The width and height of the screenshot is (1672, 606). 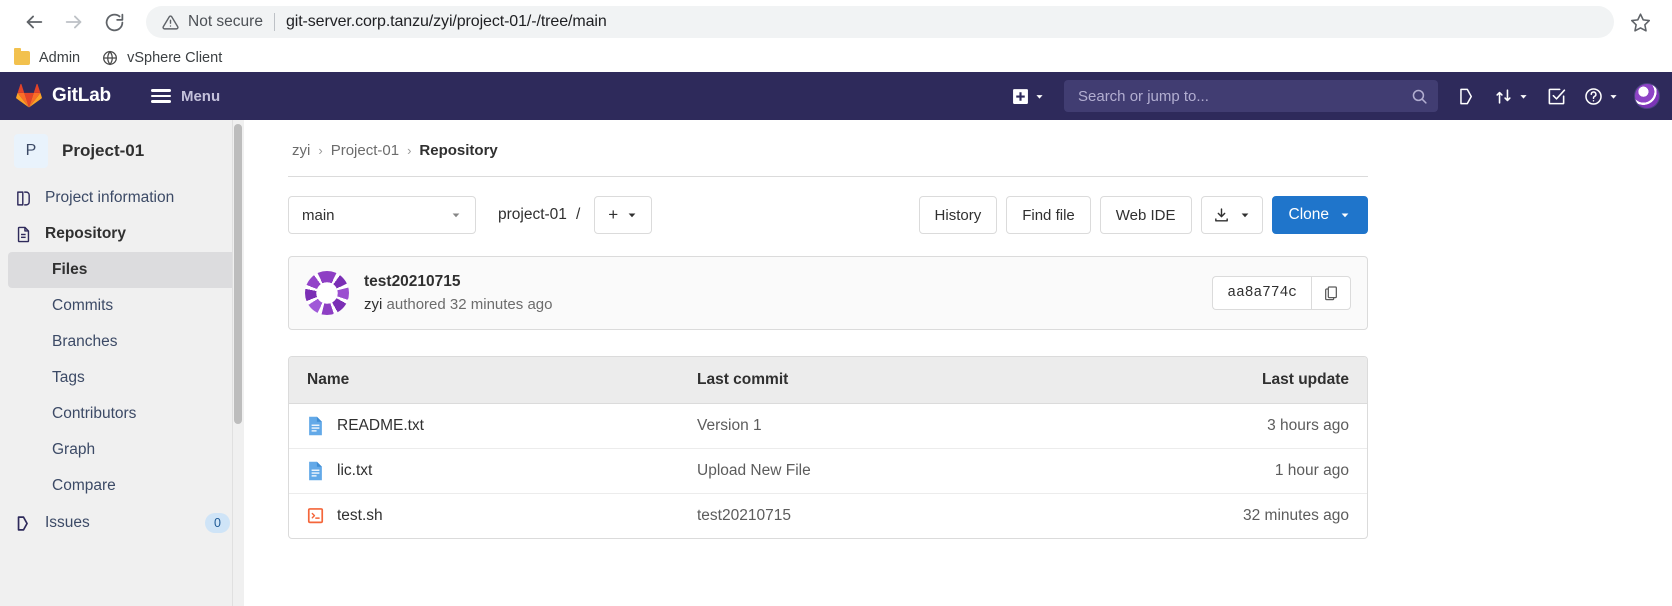 What do you see at coordinates (122, 155) in the screenshot?
I see `sidebar-project-header: P Project-01` at bounding box center [122, 155].